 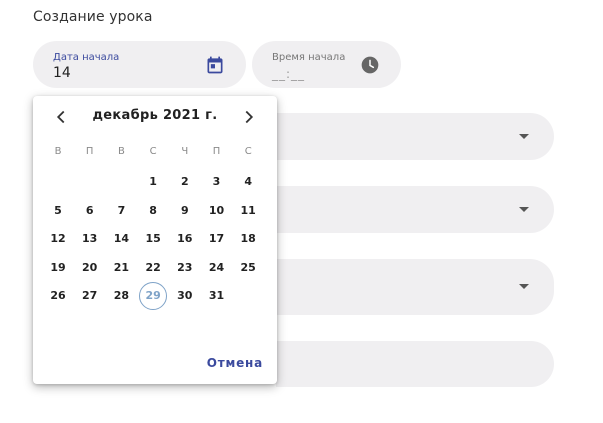 What do you see at coordinates (217, 268) in the screenshot?
I see `calendar-day: 24` at bounding box center [217, 268].